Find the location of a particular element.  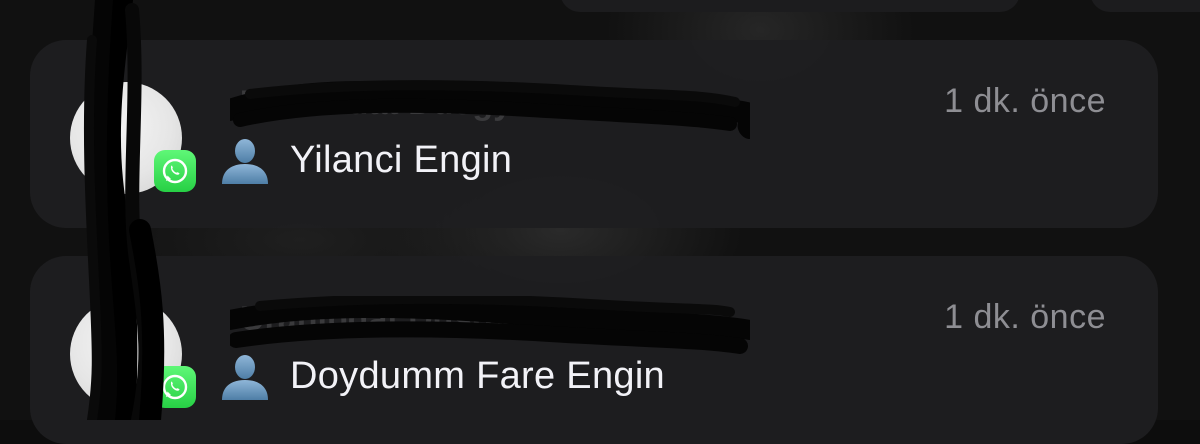

notification-body: Doydumm Fare Engin is located at coordinates (440, 376).